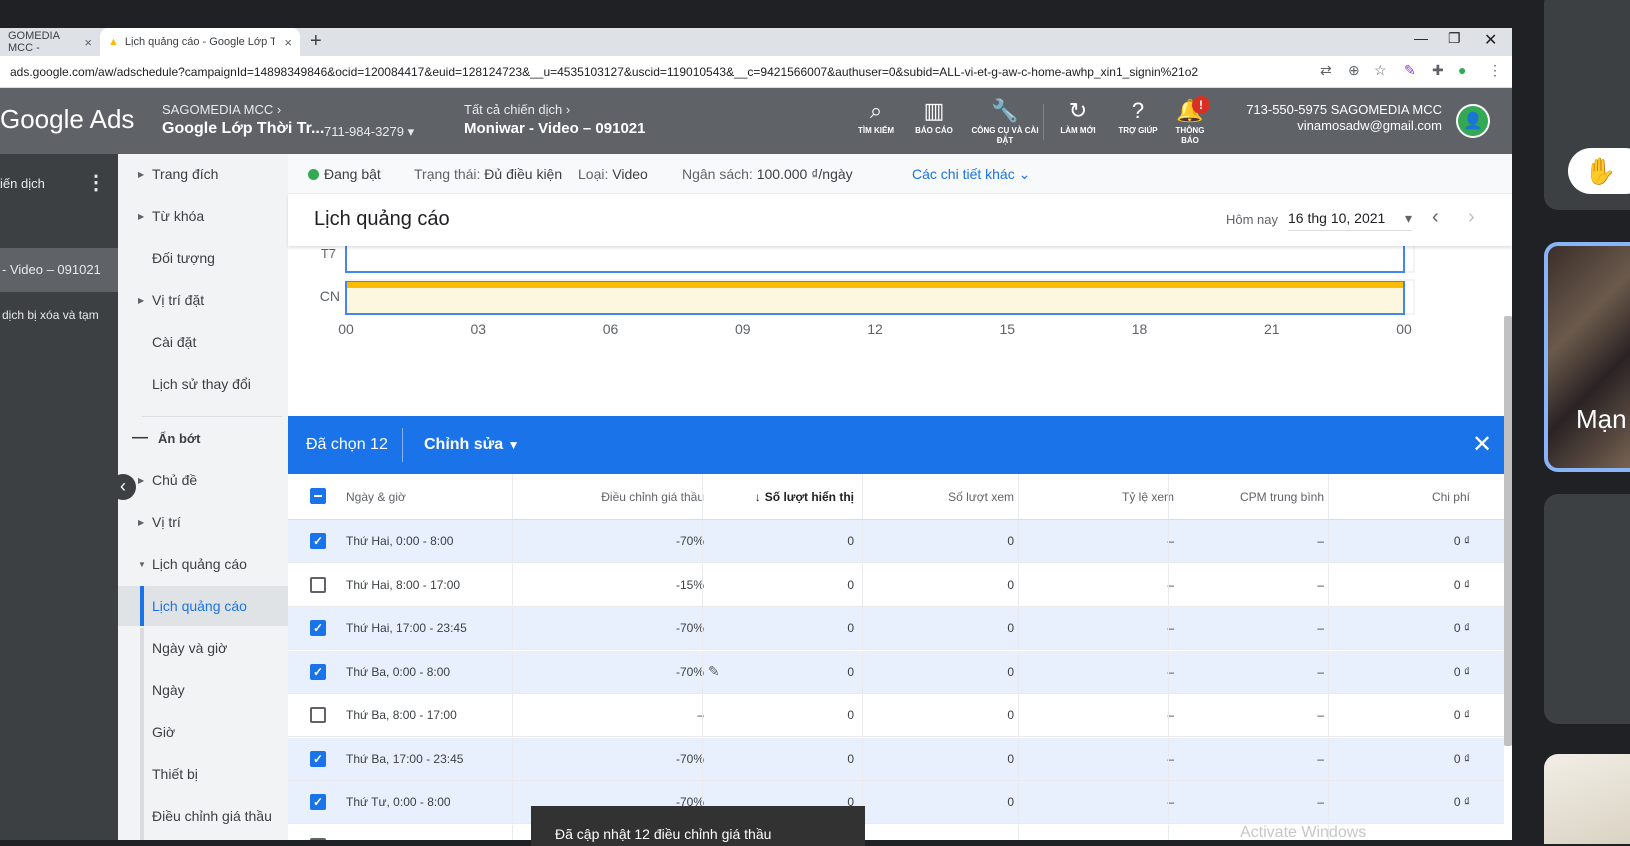 The width and height of the screenshot is (1630, 846). Describe the element at coordinates (791, 496) in the screenshot. I see `column-header: ↓ Số lượt hiển thị` at that location.